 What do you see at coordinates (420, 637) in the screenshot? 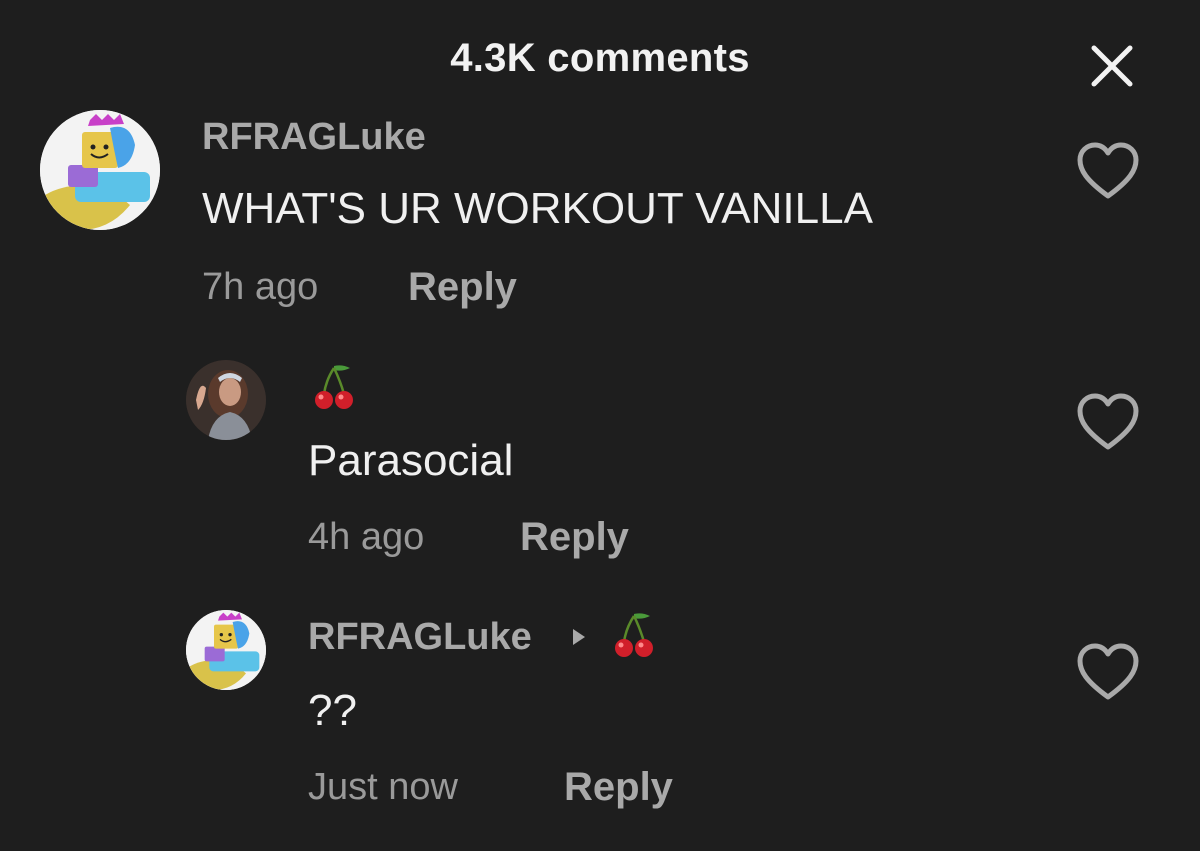
I see `comment-username: RFRAGLuke` at bounding box center [420, 637].